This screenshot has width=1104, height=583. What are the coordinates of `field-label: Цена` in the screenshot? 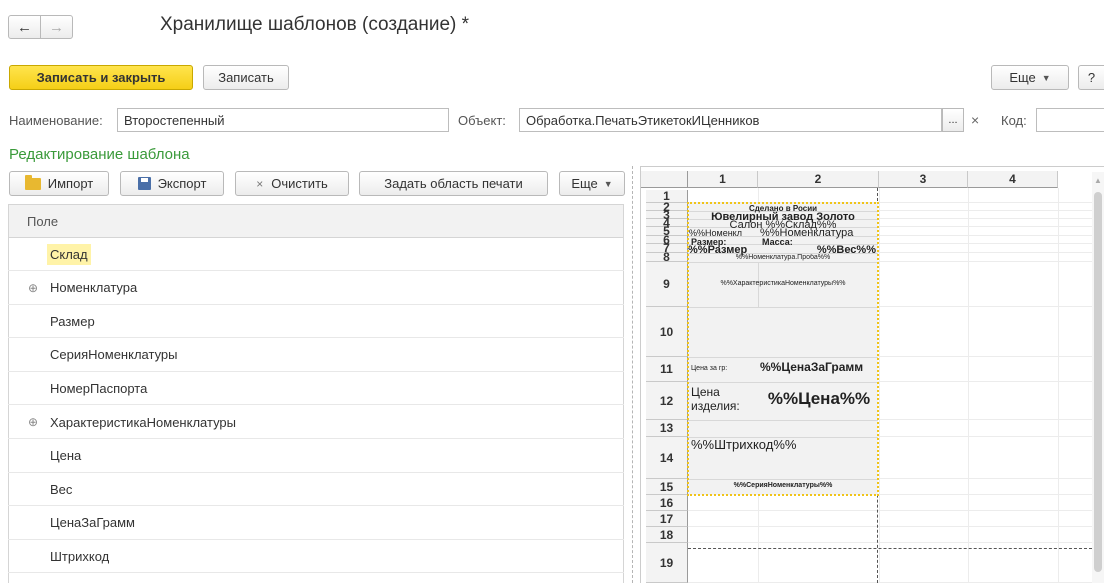 It's located at (66, 456).